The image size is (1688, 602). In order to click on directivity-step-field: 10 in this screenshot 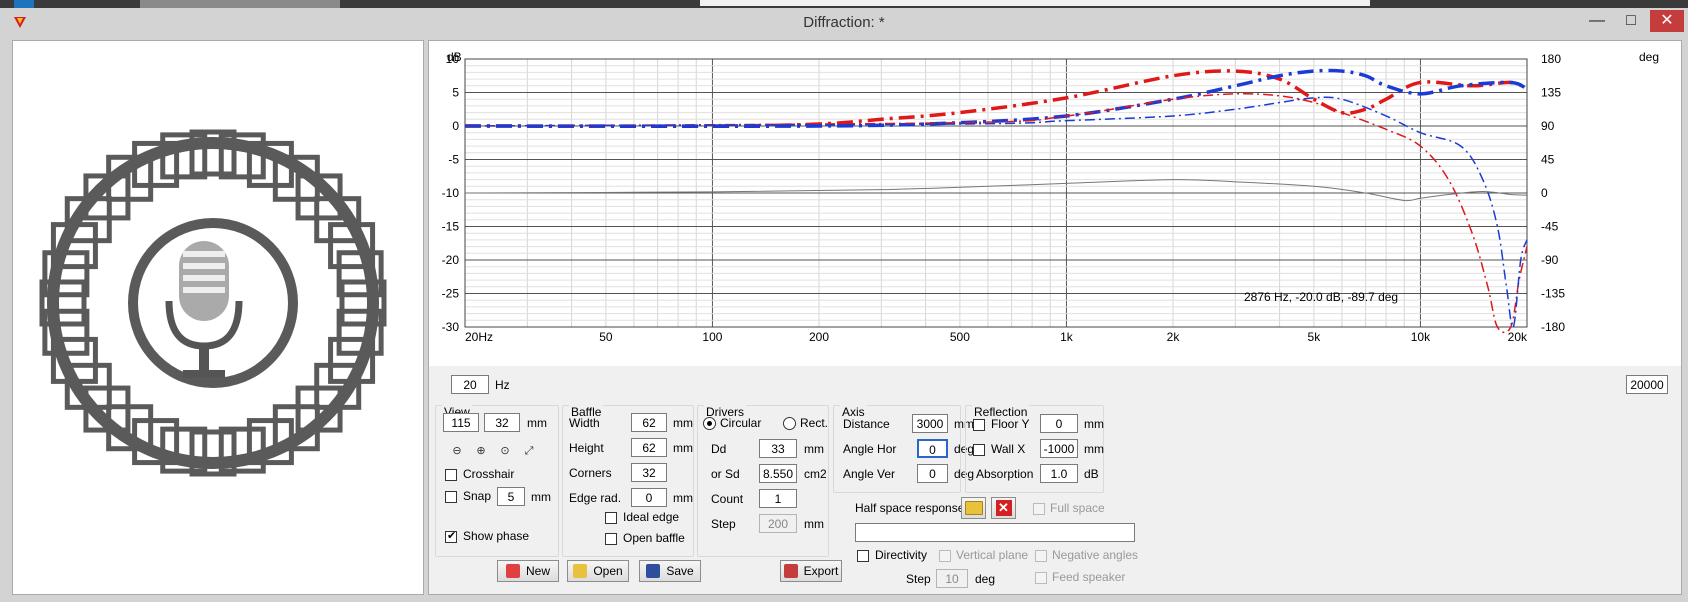, I will do `click(952, 578)`.